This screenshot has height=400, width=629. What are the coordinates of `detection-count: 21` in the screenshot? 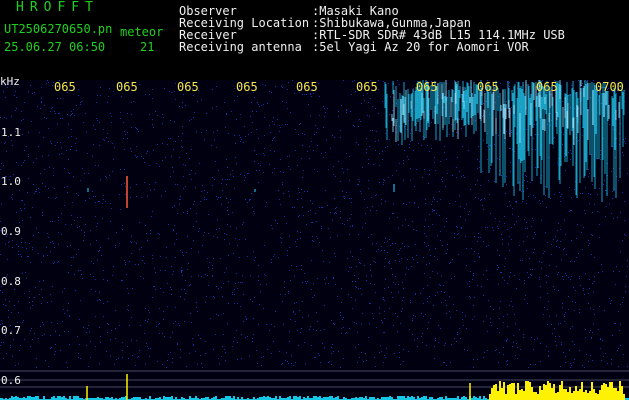 It's located at (147, 47).